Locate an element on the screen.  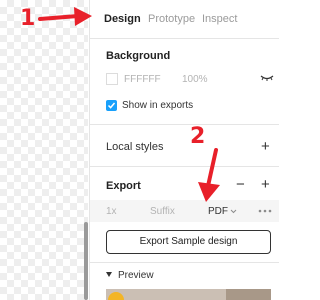
tab-prototype: Prototype is located at coordinates (171, 19).